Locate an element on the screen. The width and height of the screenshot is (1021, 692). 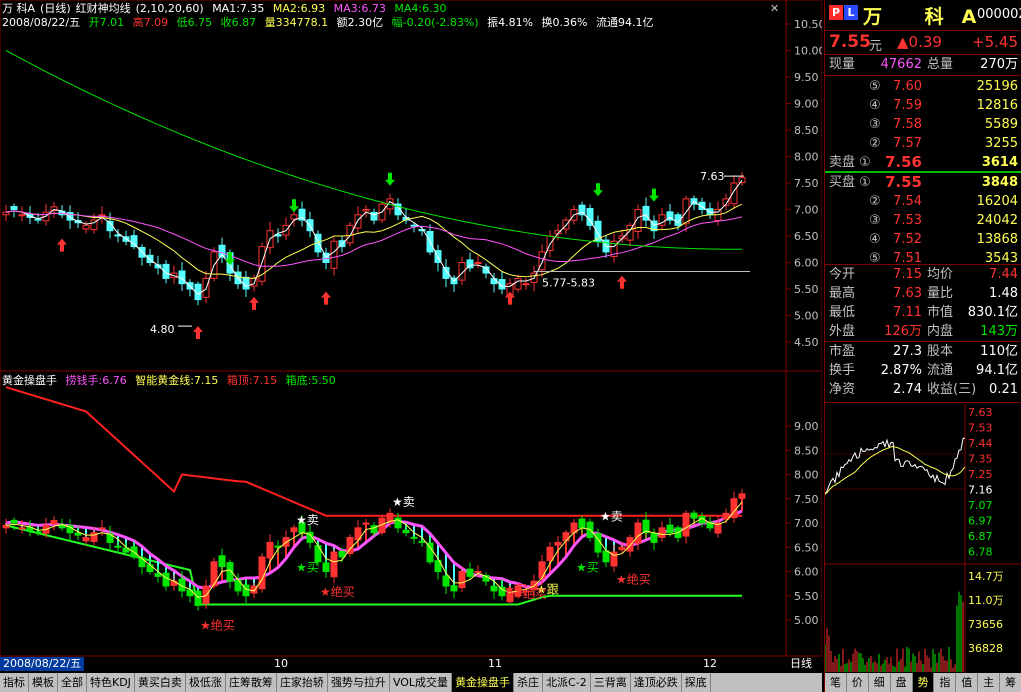
buy-arrow-icon is located at coordinates (198, 333).